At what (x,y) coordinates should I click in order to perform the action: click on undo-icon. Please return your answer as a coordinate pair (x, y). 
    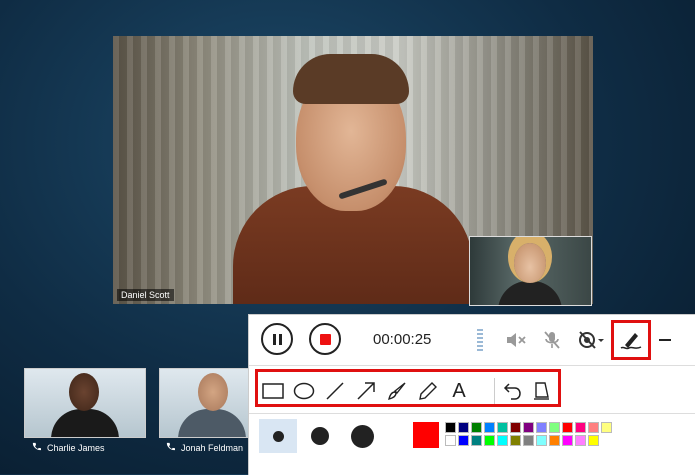
    Looking at the image, I should click on (512, 391).